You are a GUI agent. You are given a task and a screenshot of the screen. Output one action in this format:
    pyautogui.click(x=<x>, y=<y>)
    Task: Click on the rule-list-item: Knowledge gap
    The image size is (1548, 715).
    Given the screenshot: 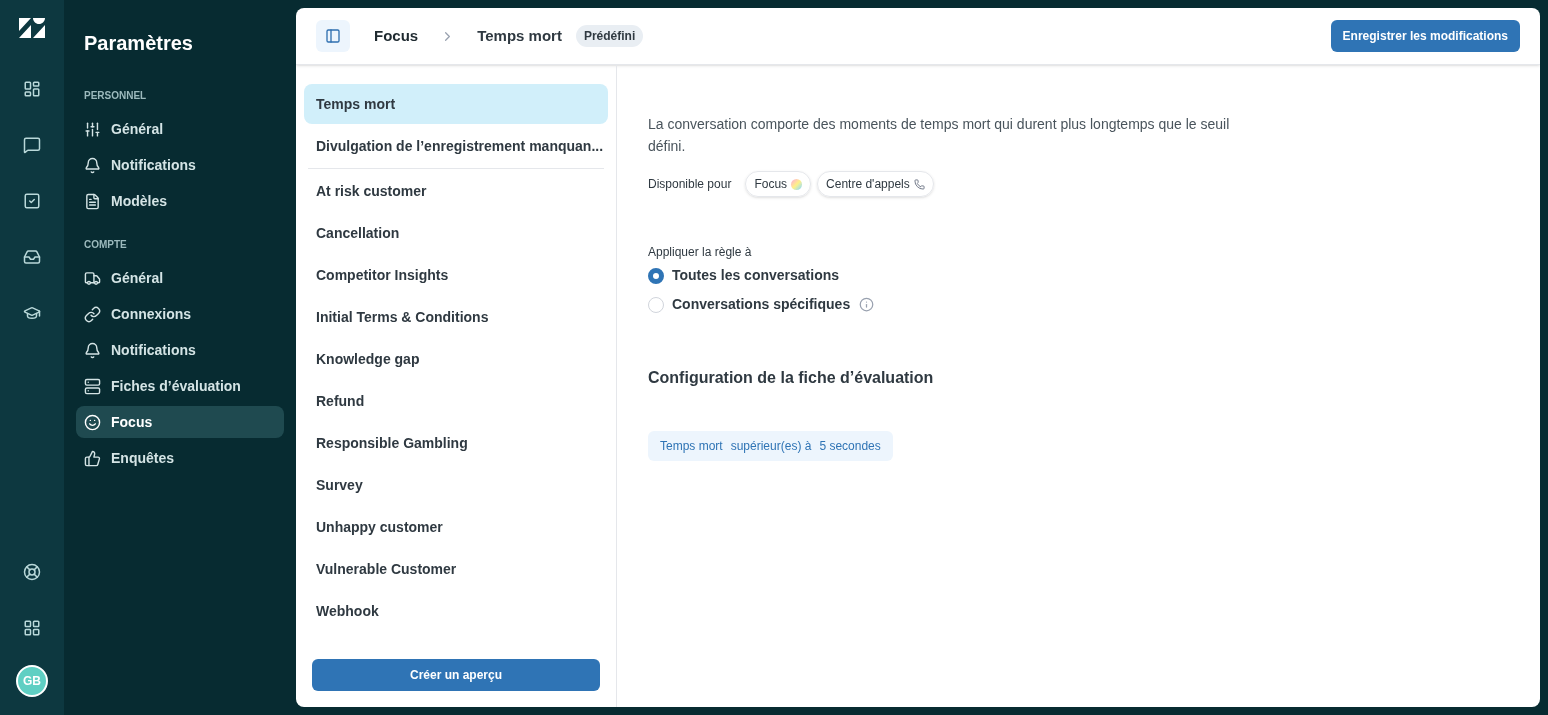 What is the action you would take?
    pyautogui.click(x=456, y=359)
    